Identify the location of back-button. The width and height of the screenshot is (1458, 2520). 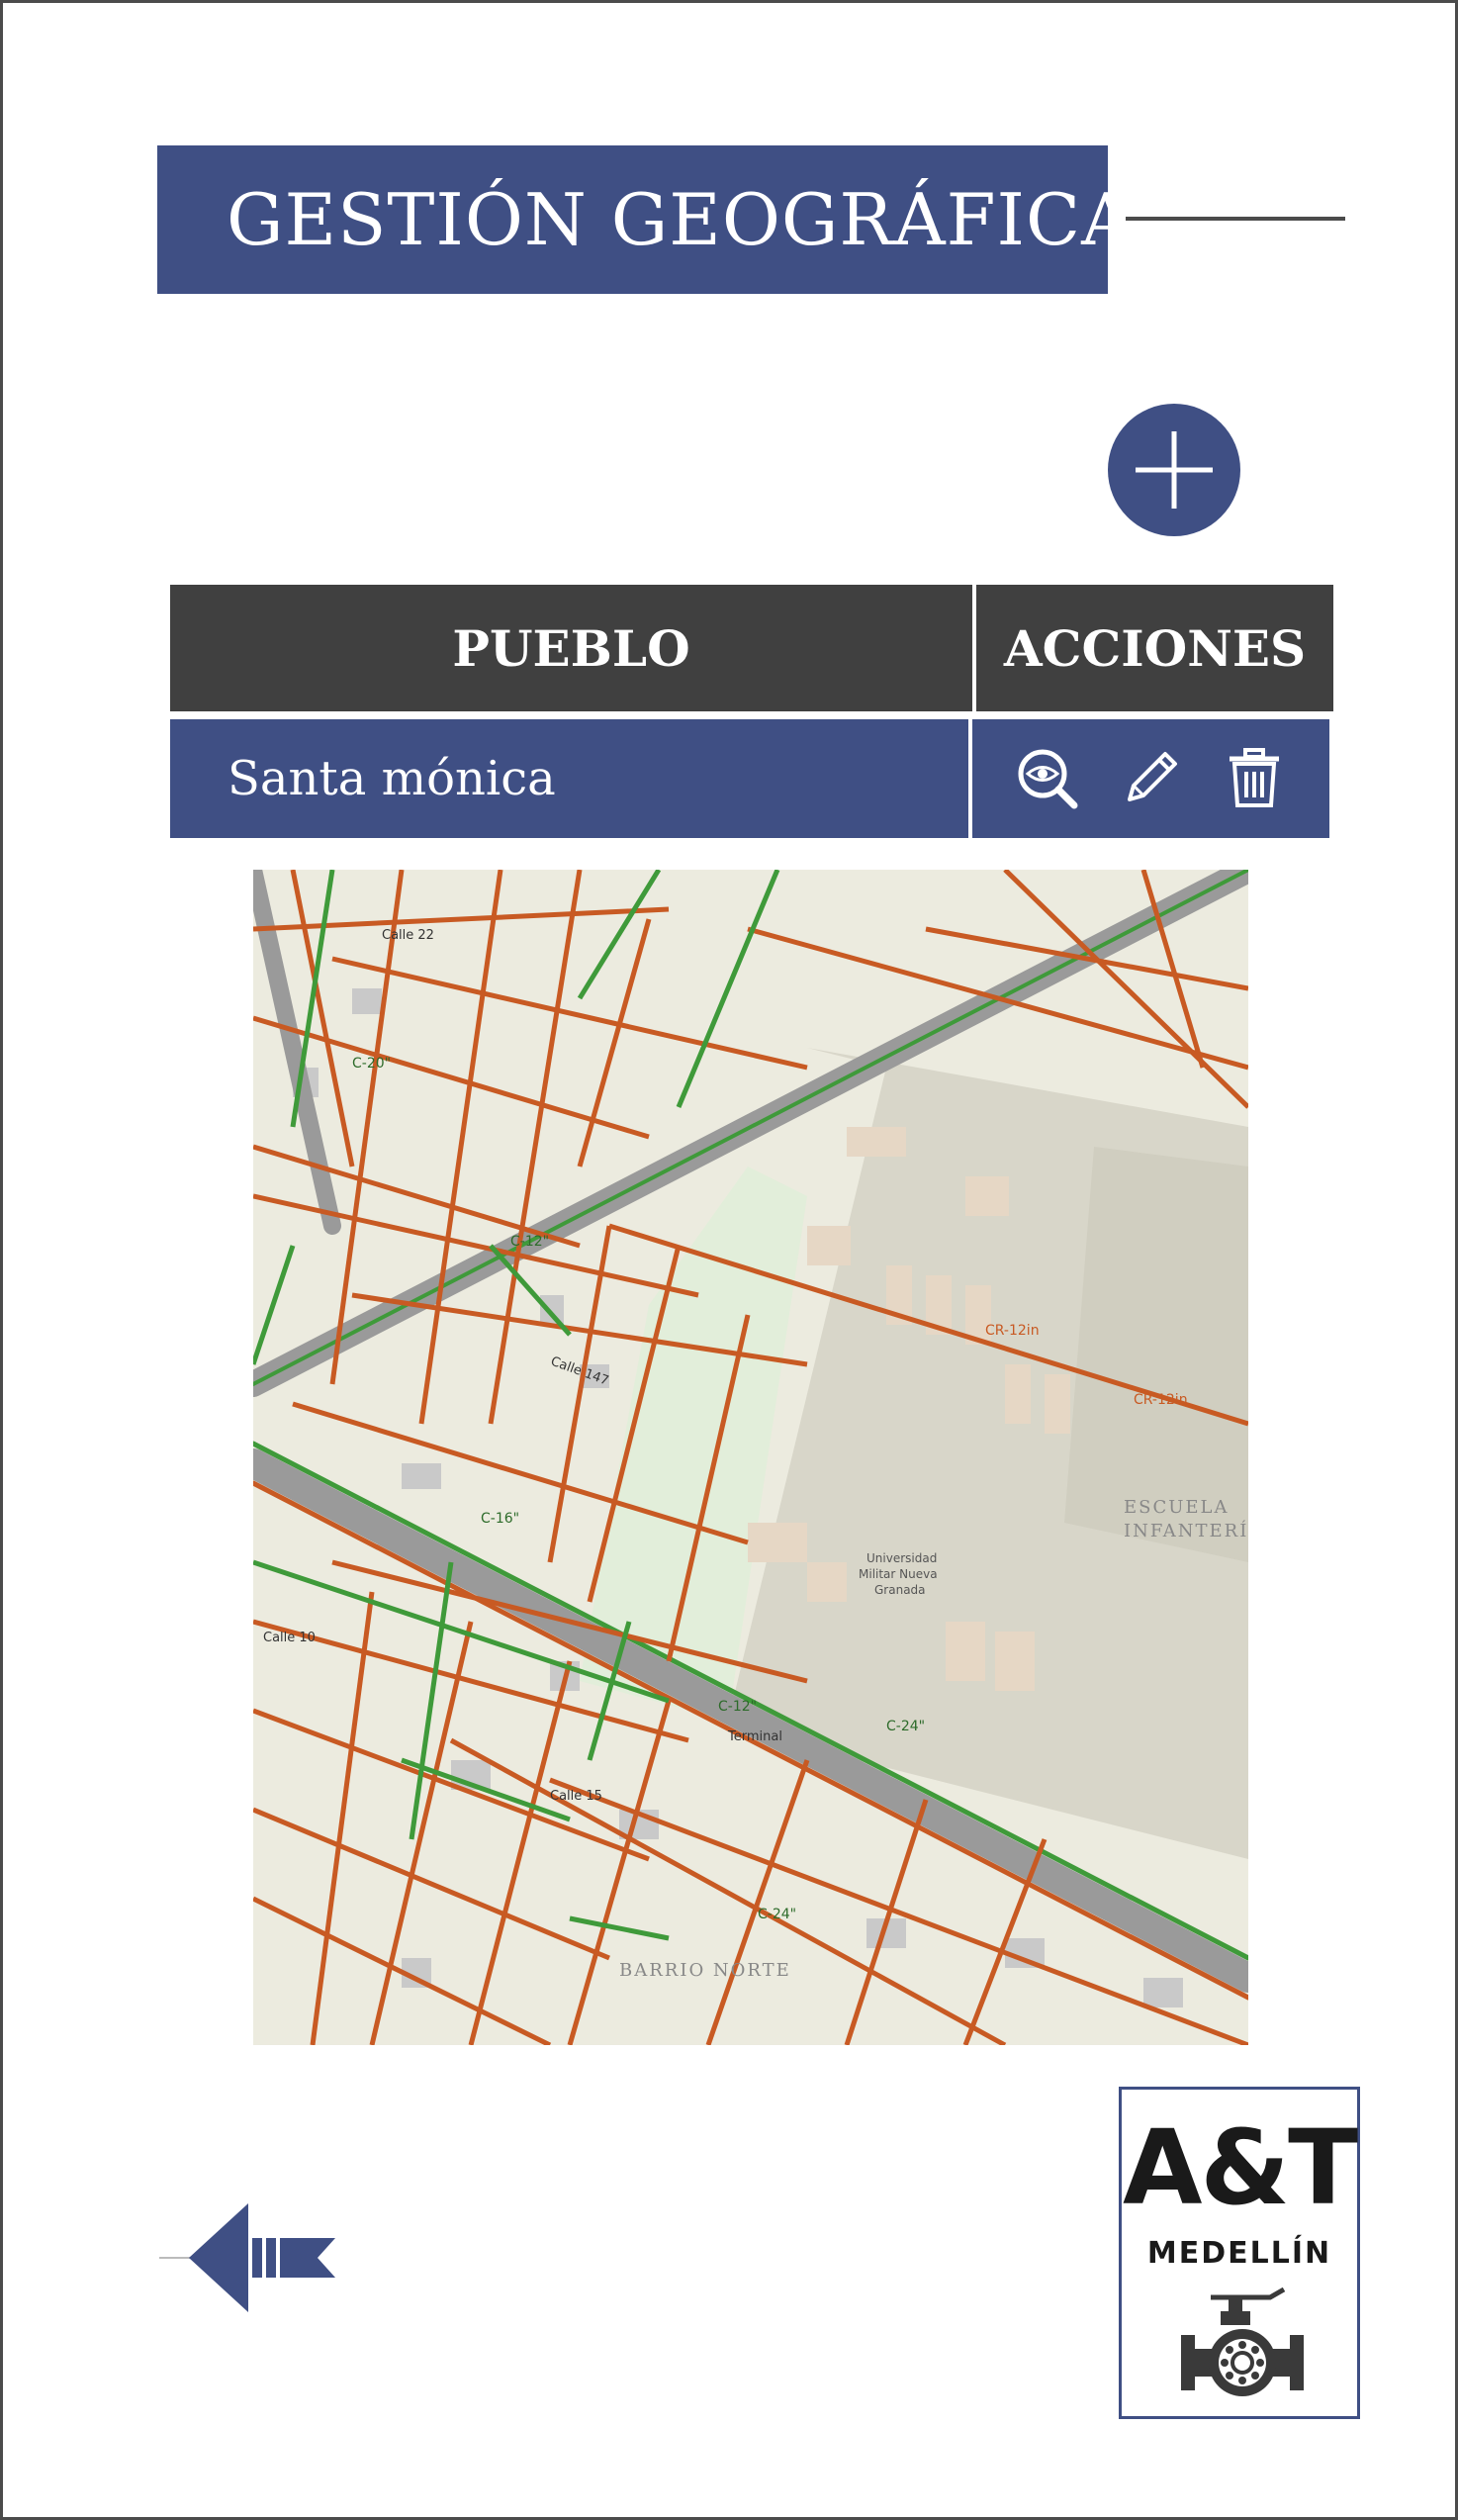
(248, 2257).